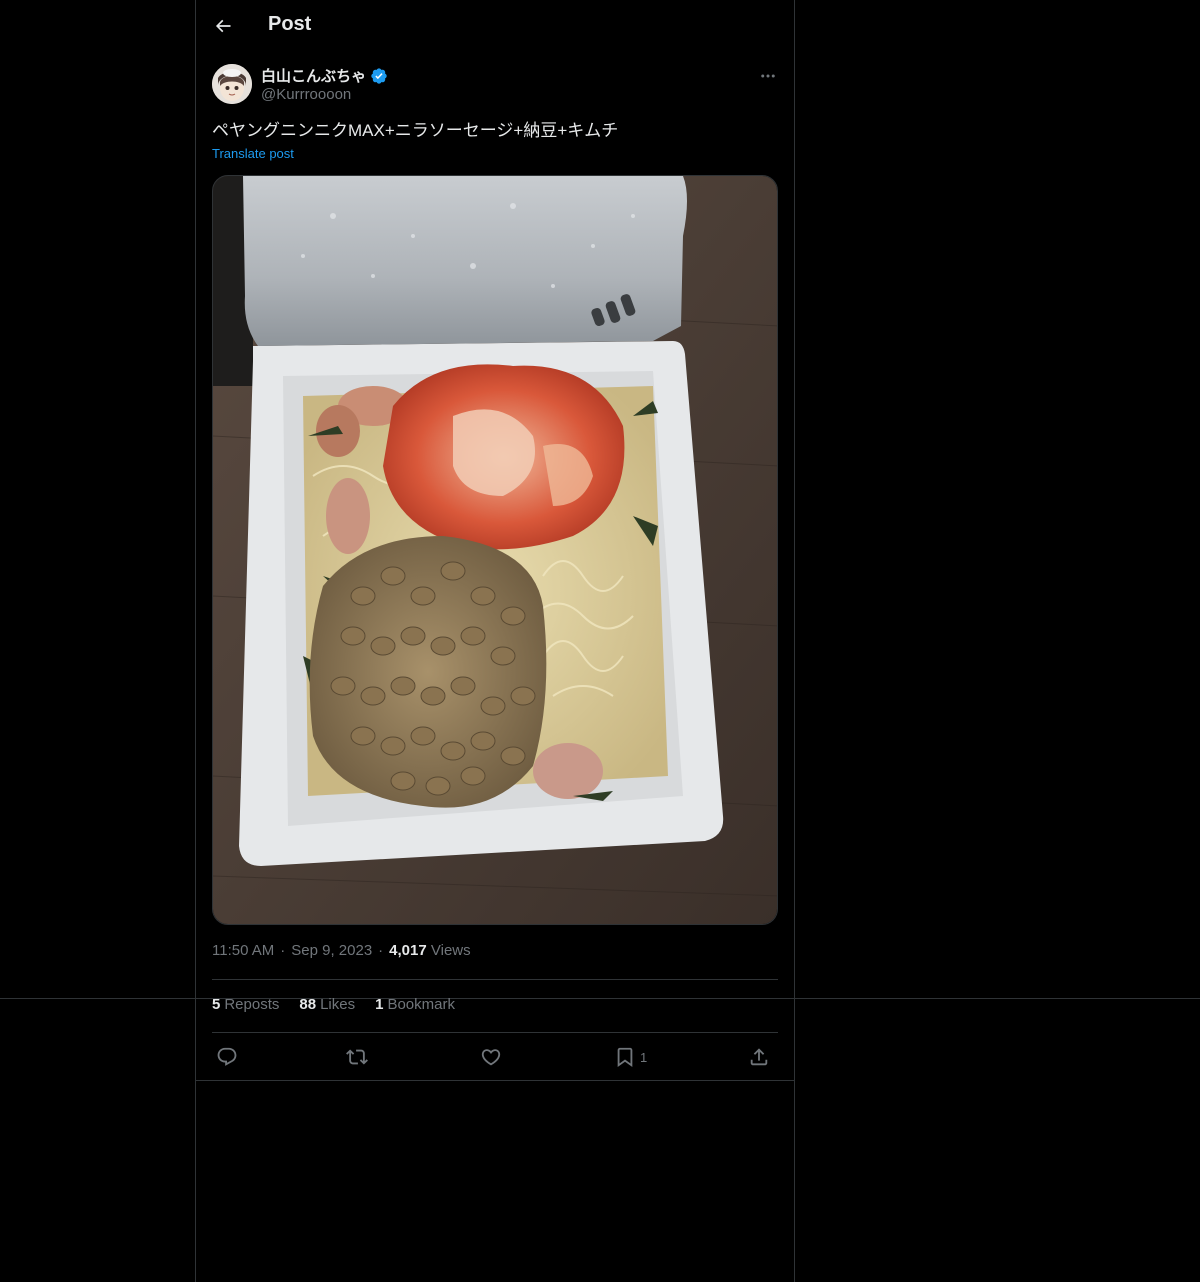 The height and width of the screenshot is (1282, 1200). I want to click on post-meta: 11:50 AM · Sep 9, 2023 · 4,017 Views, so click(341, 950).